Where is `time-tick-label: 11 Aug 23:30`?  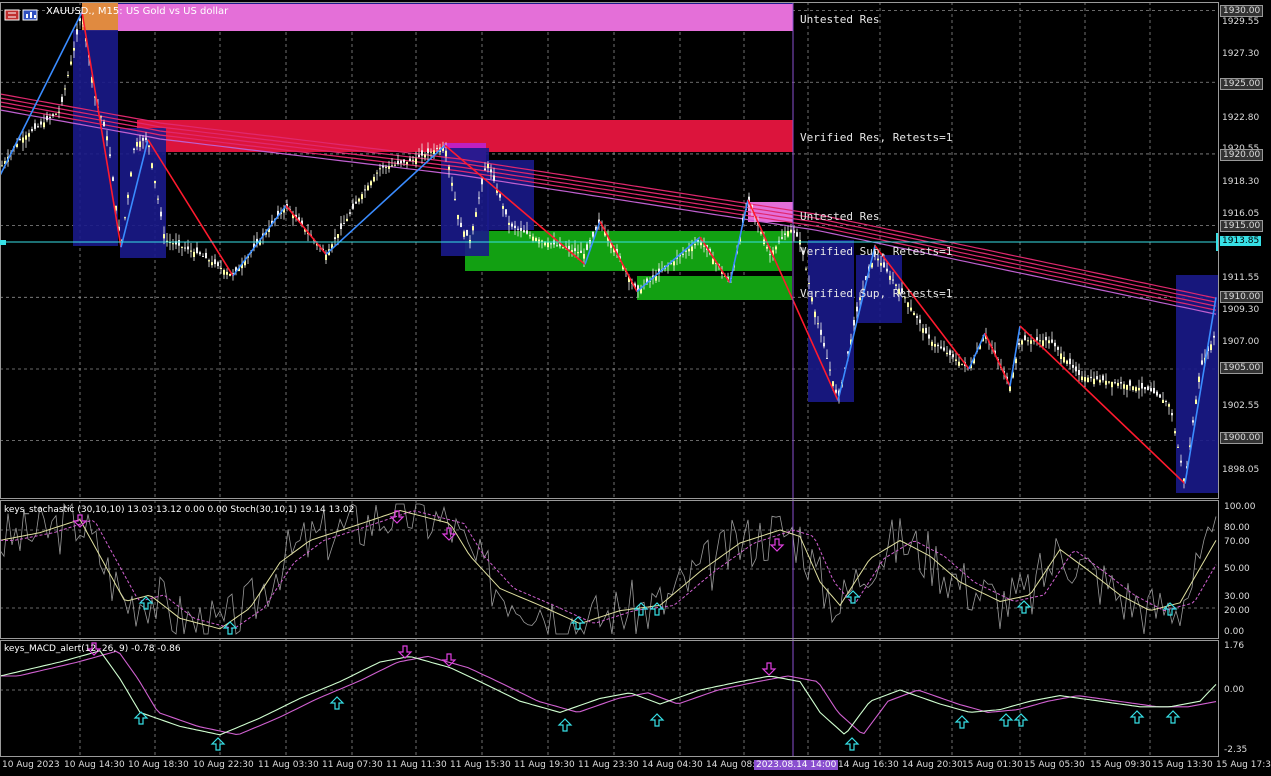
time-tick-label: 11 Aug 23:30 is located at coordinates (608, 765).